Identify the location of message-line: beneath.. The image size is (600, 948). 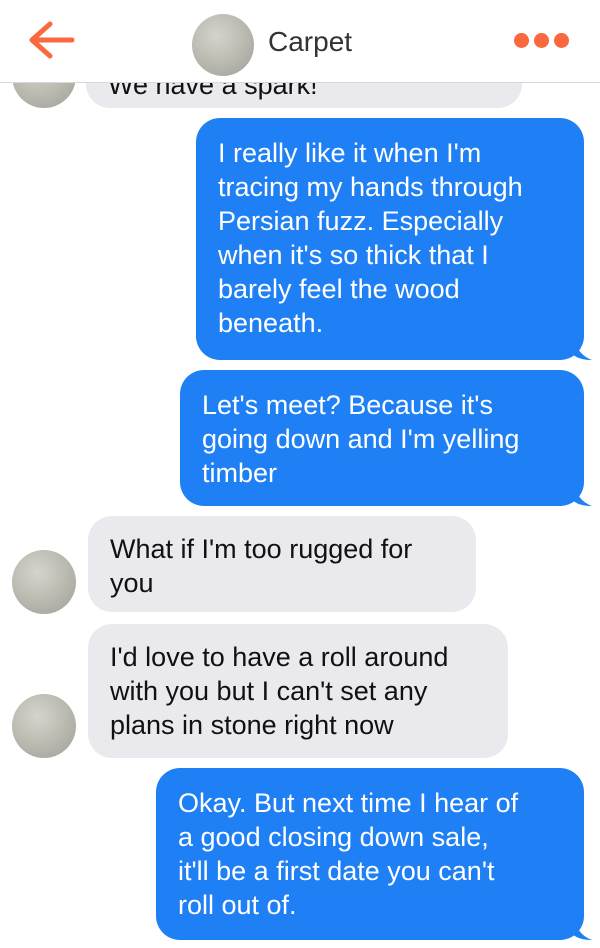
(271, 323).